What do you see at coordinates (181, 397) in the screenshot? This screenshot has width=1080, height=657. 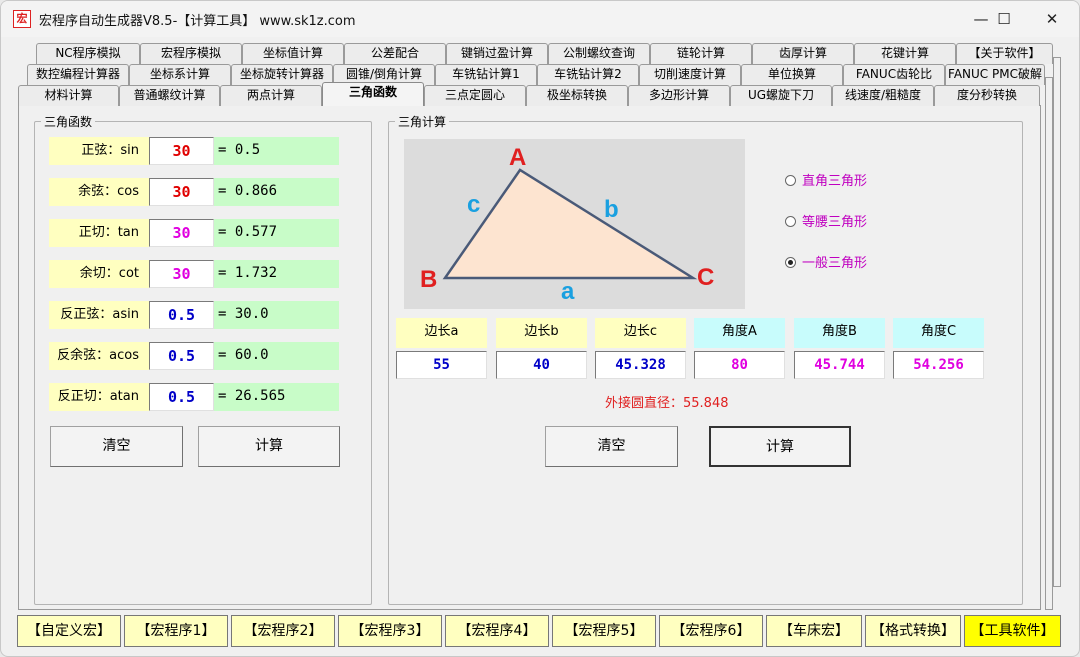 I see `atan-input: 0.5` at bounding box center [181, 397].